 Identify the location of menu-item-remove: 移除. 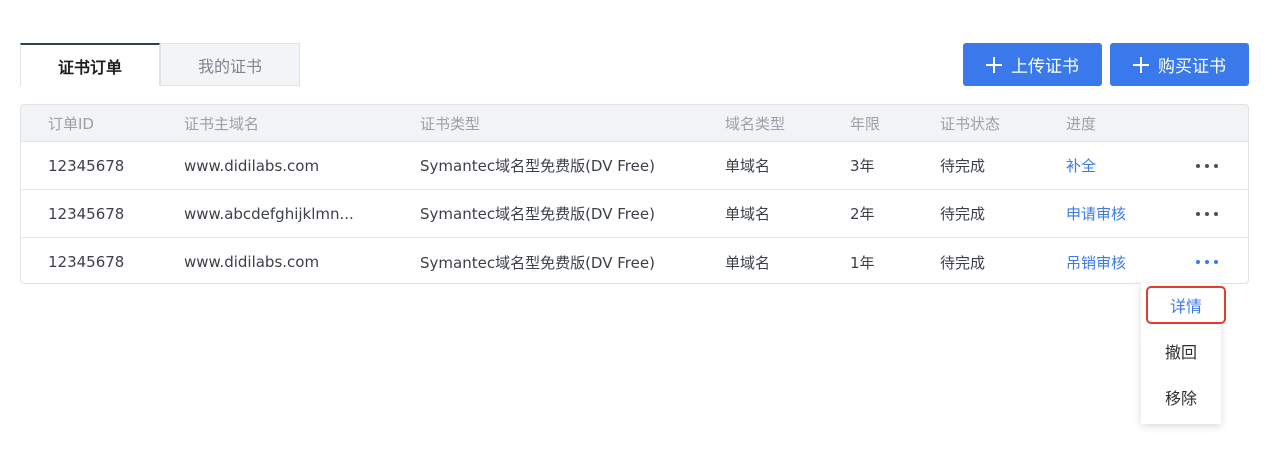
(1181, 397).